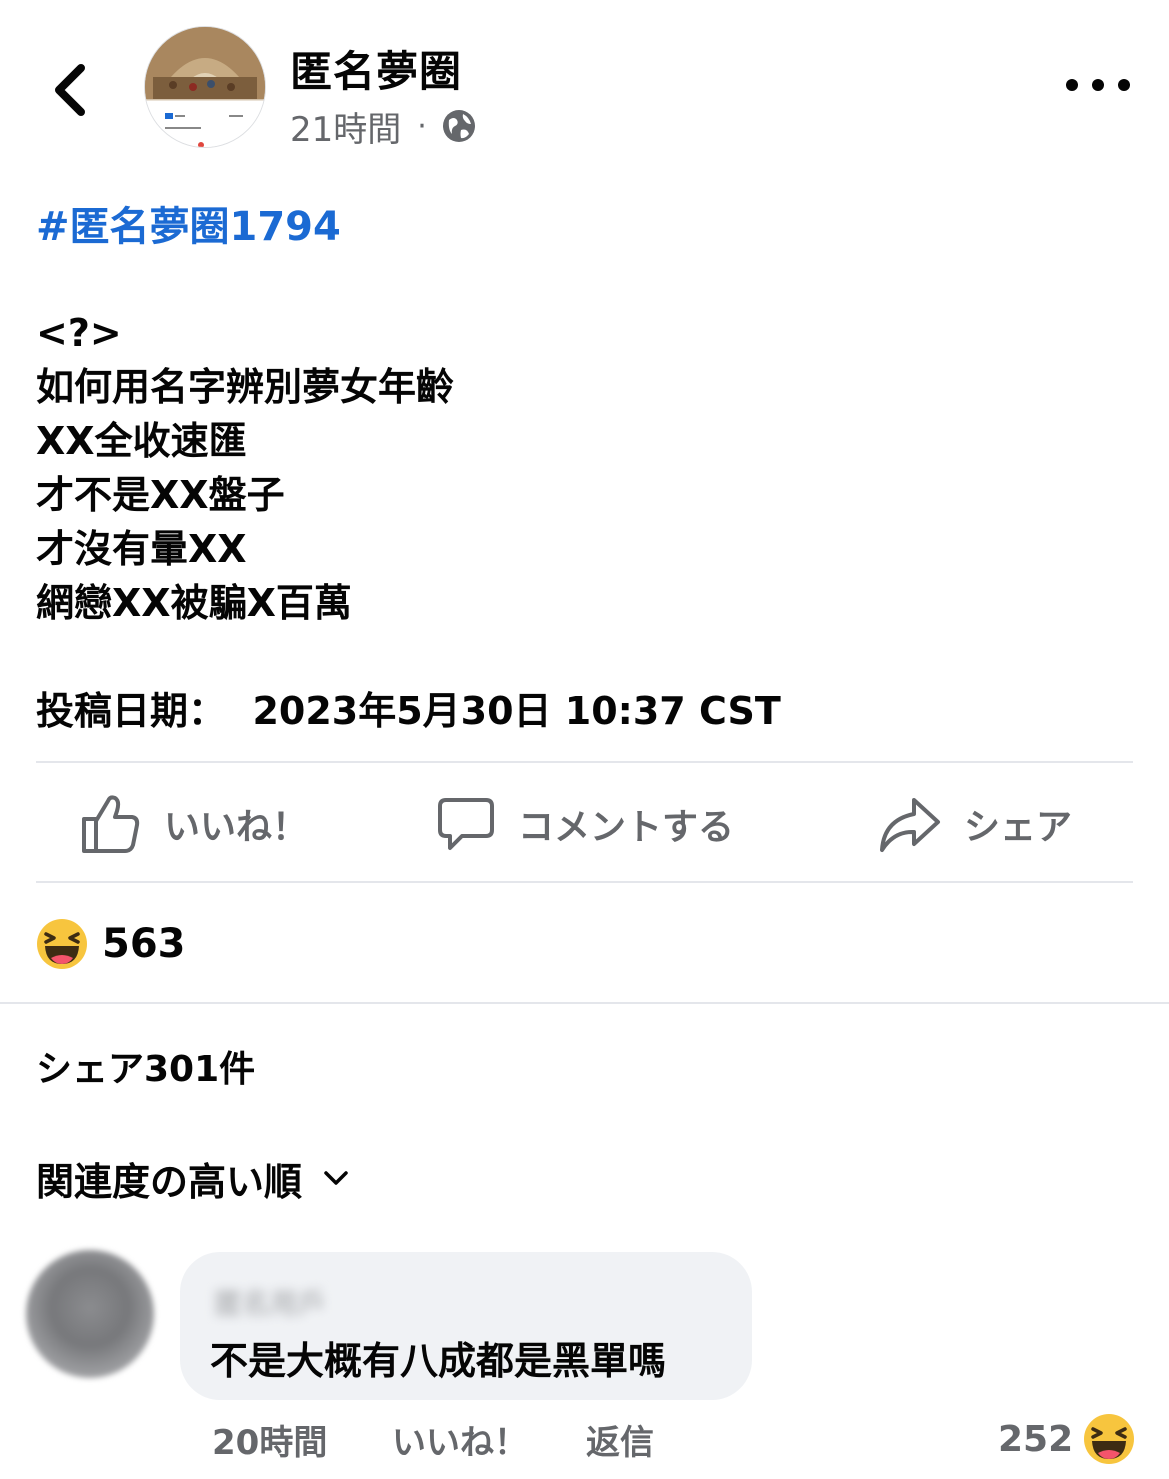 This screenshot has height=1479, width=1169. What do you see at coordinates (111, 824) in the screenshot?
I see `thumbs-up-icon` at bounding box center [111, 824].